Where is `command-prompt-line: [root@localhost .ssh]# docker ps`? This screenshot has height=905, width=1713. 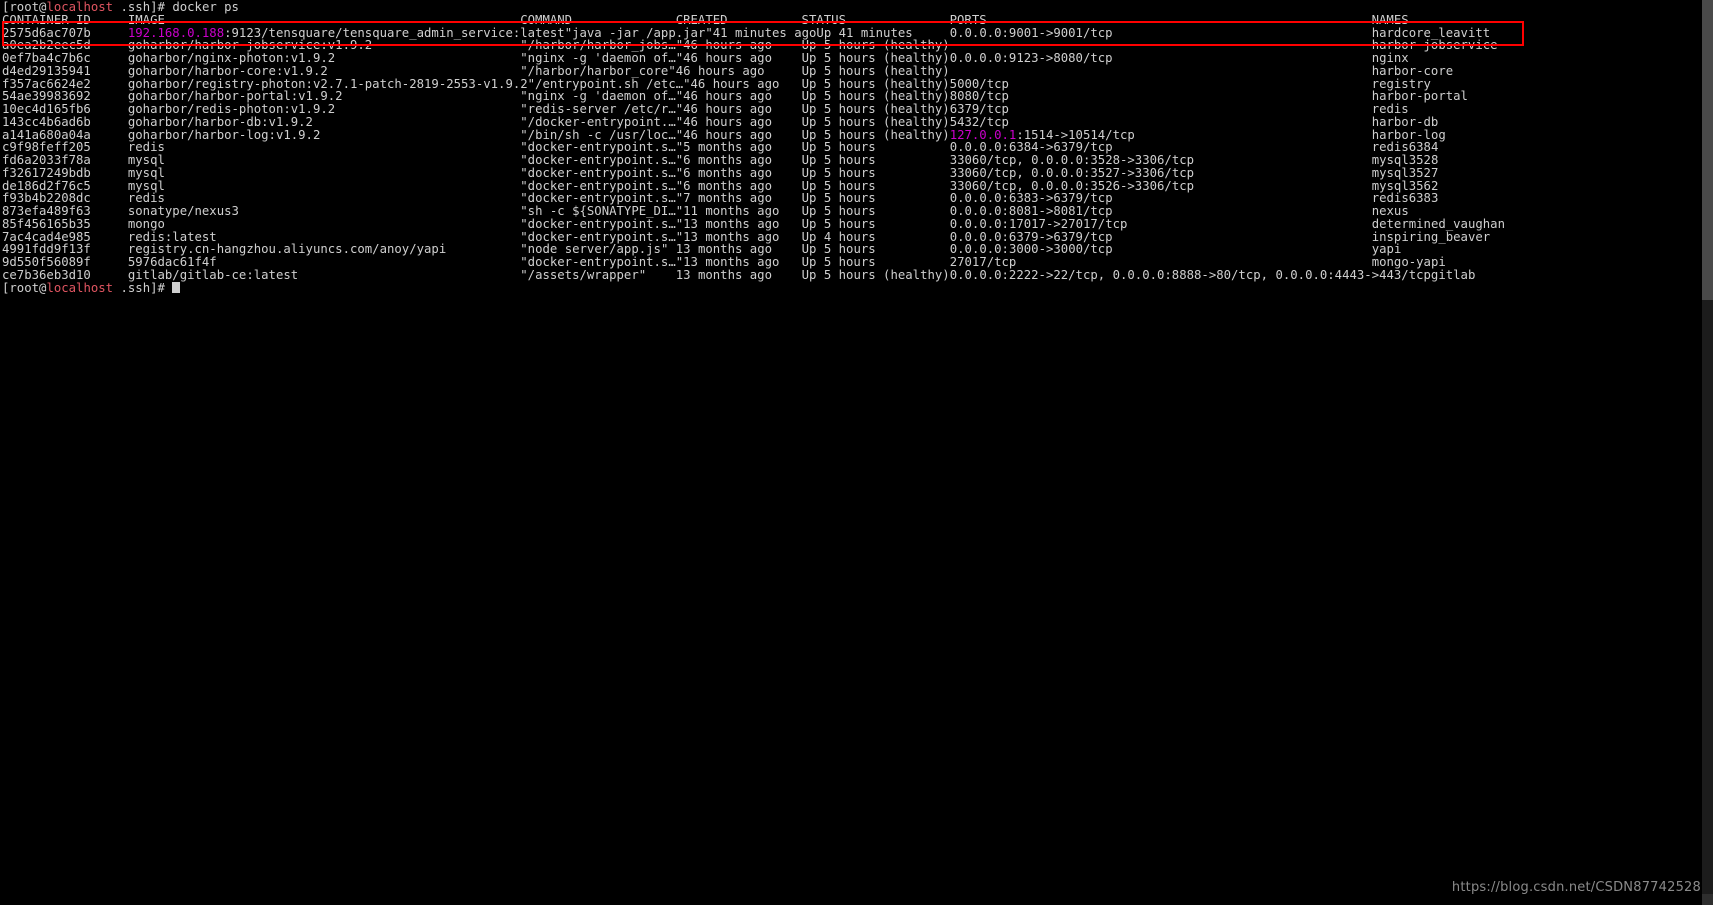 command-prompt-line: [root@localhost .ssh]# docker ps is located at coordinates (852, 7).